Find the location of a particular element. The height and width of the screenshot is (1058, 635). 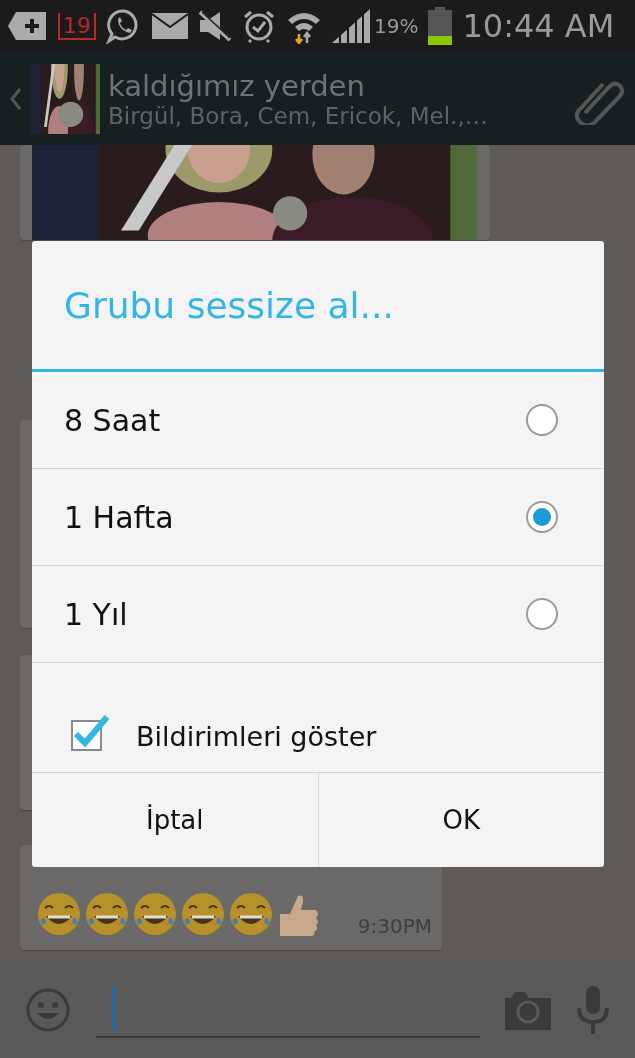

ok-button: OK is located at coordinates (460, 820).